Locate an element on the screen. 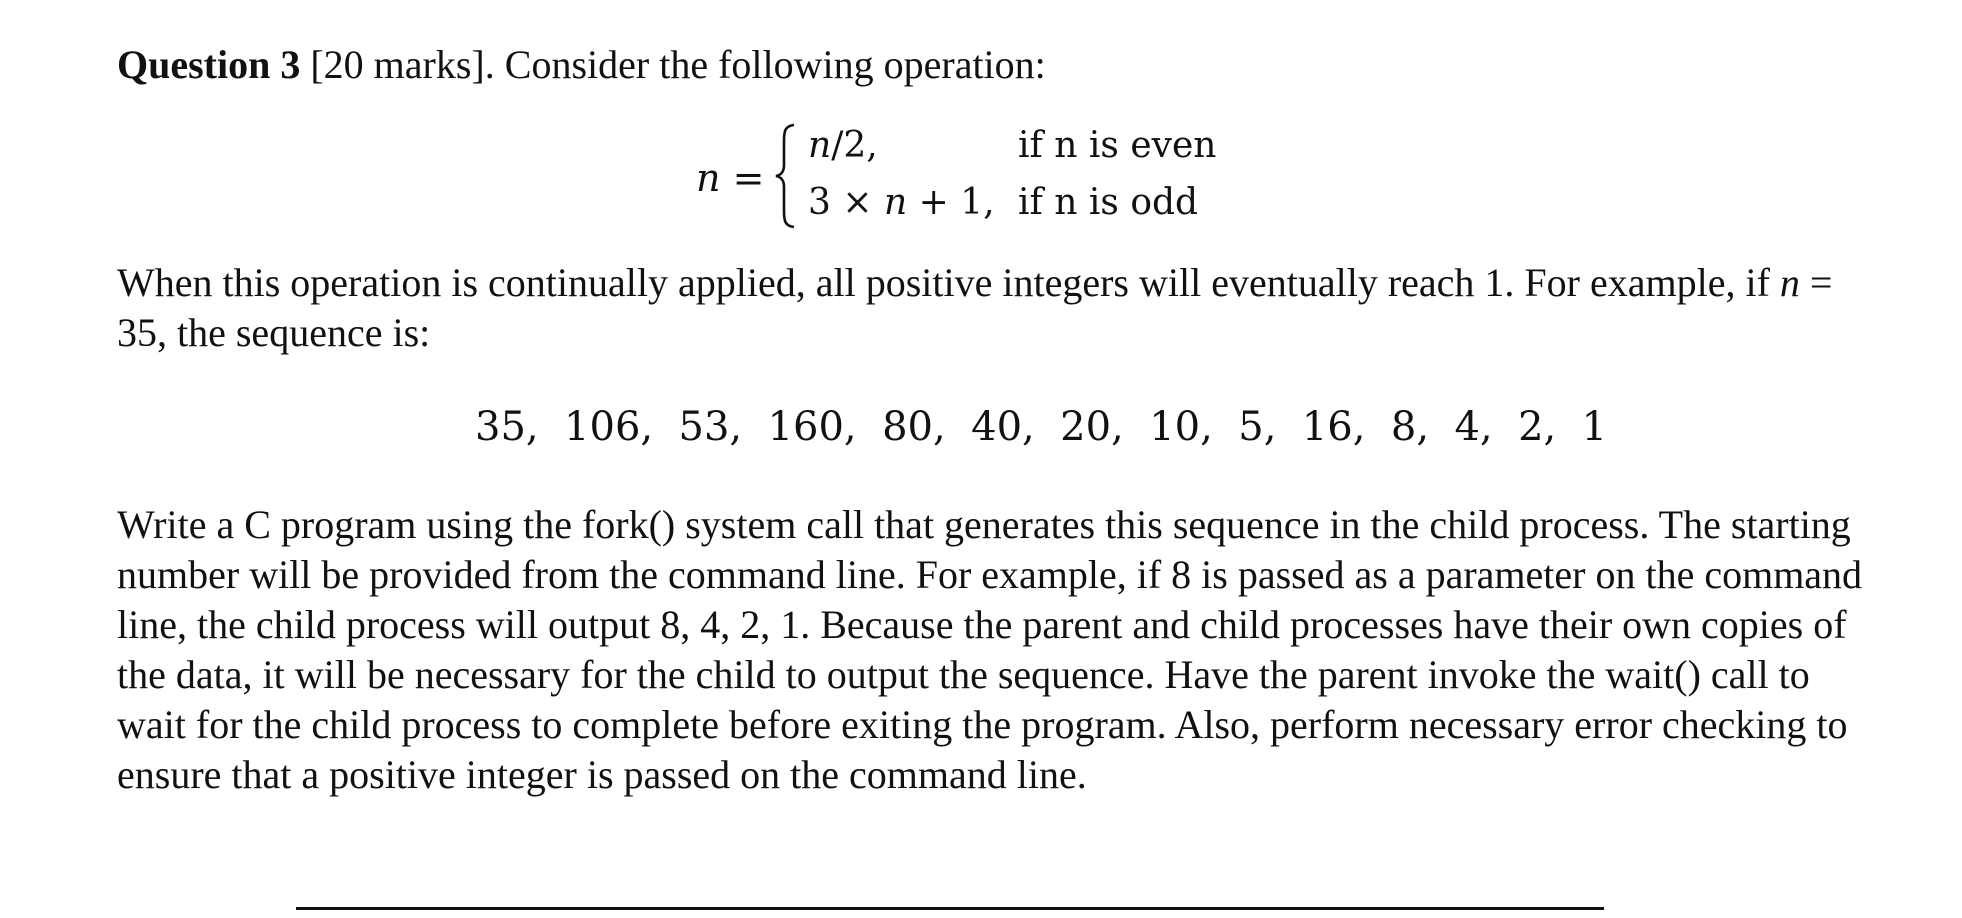 Image resolution: width=1962 pixels, height=918 pixels. case-even-rest: /2, is located at coordinates (854, 145).